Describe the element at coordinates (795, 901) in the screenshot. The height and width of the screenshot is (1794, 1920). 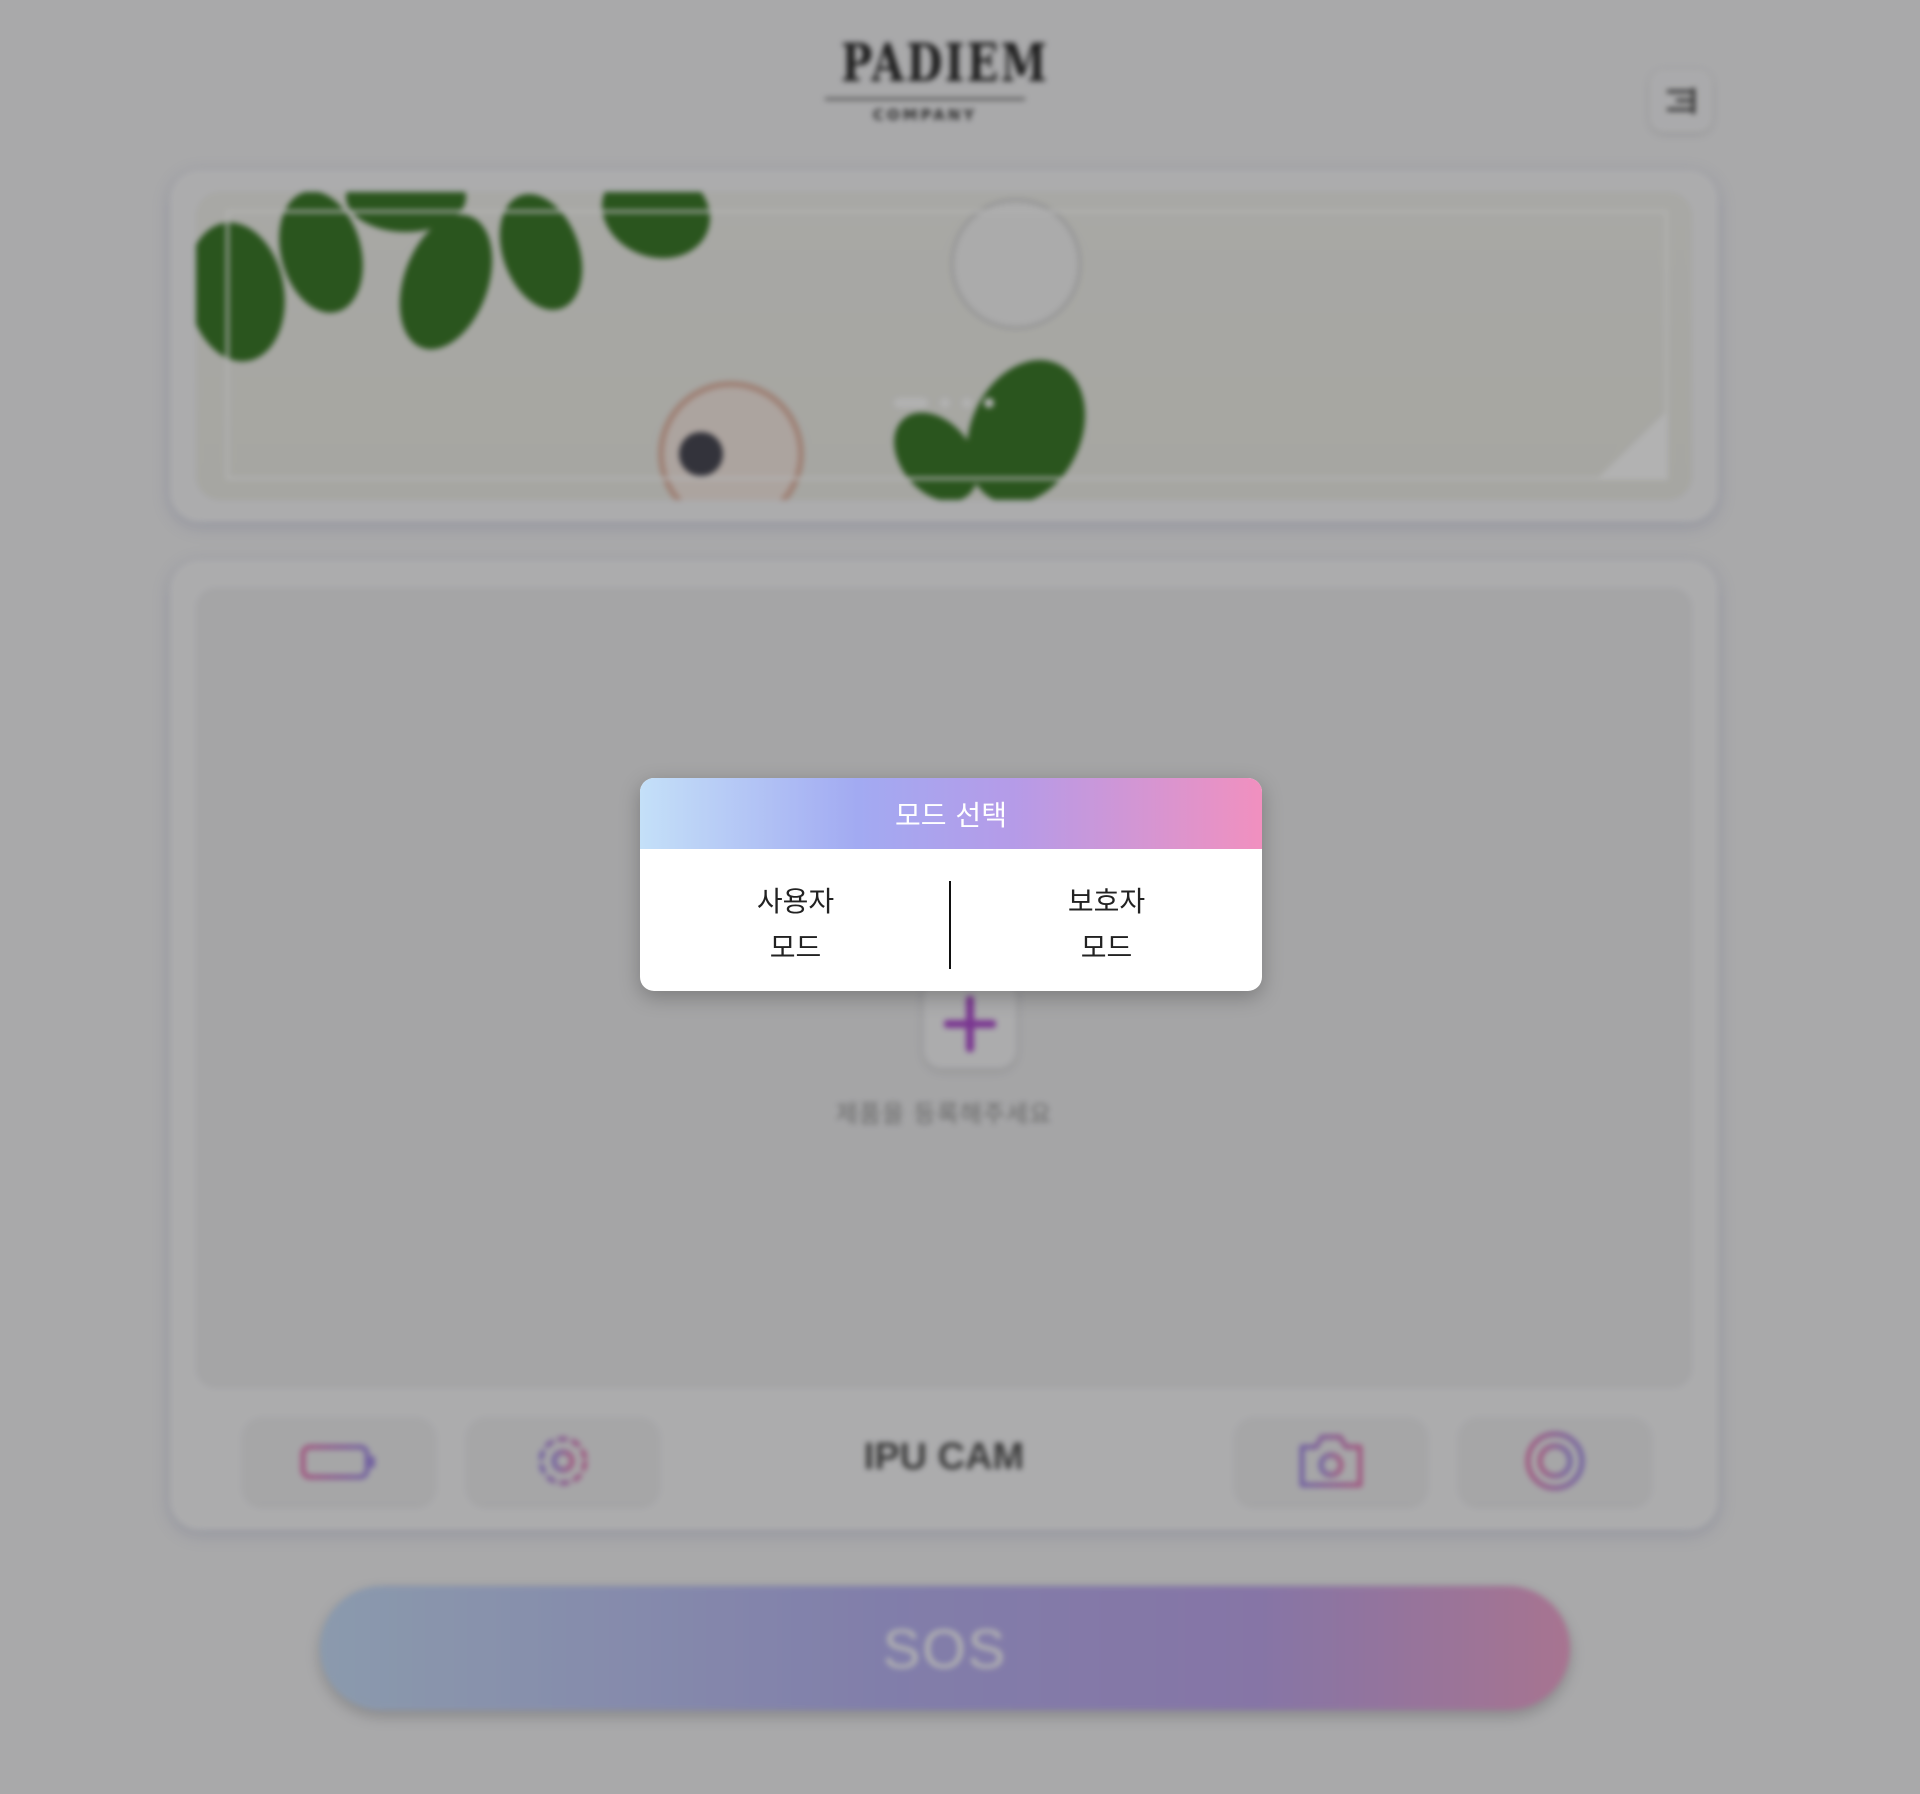
I see `user-mode-label-line1: 사용자` at that location.